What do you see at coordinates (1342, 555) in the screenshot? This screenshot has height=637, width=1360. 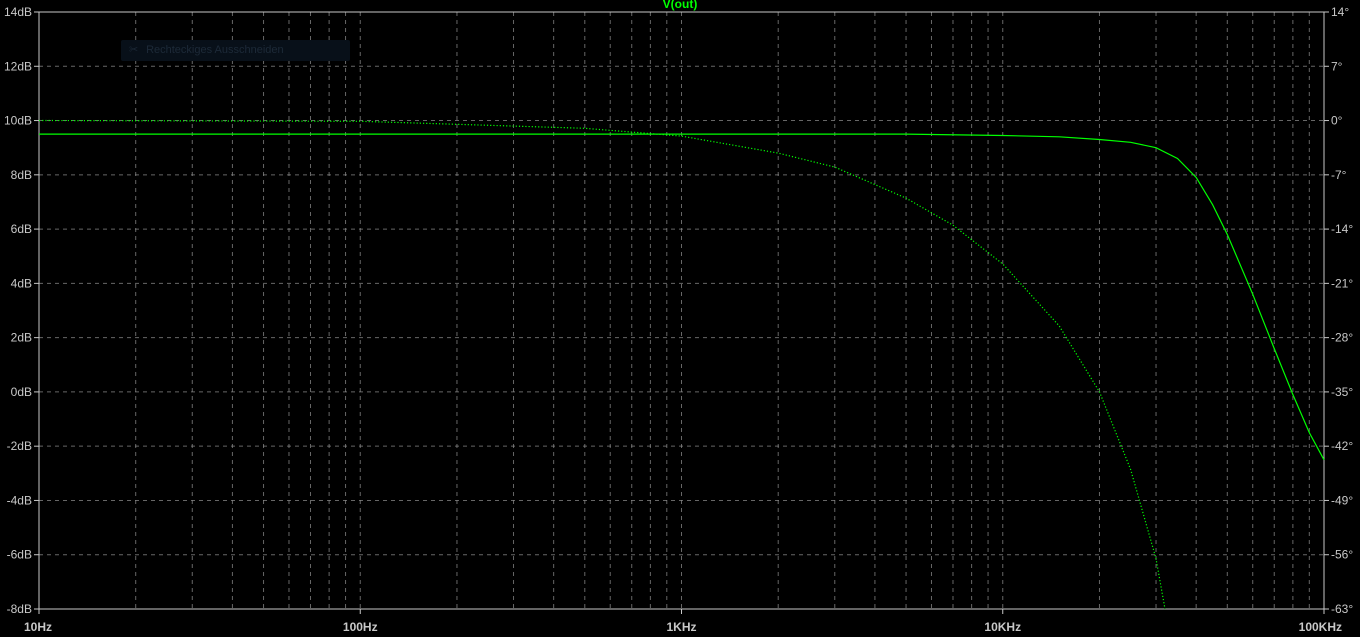 I see `right-tick-label: -56°` at bounding box center [1342, 555].